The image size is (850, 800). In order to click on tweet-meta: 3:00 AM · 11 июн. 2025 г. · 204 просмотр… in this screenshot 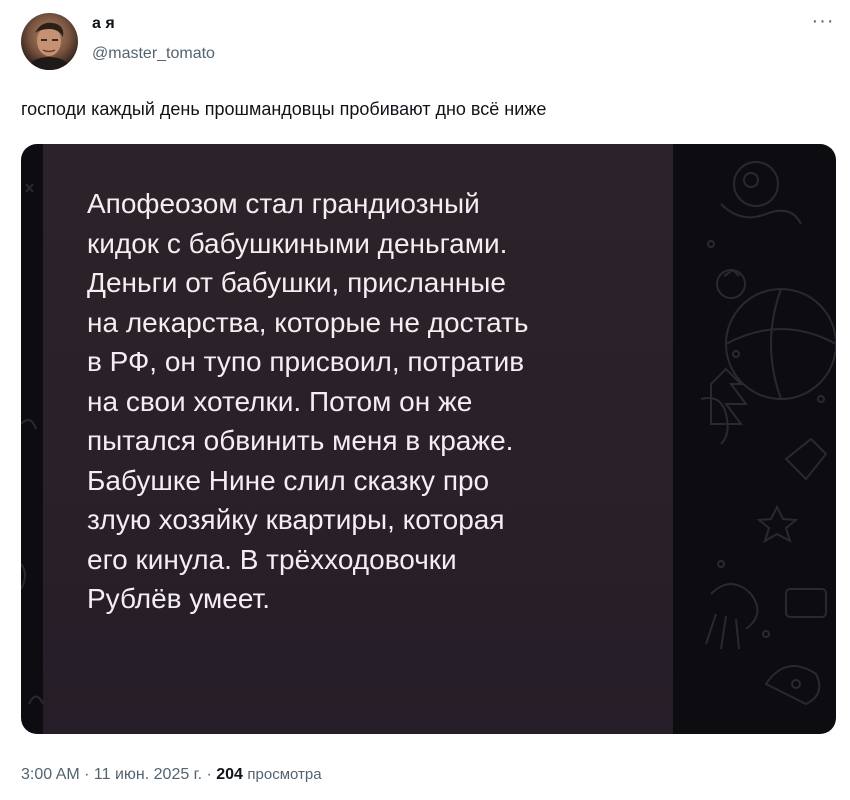, I will do `click(171, 775)`.